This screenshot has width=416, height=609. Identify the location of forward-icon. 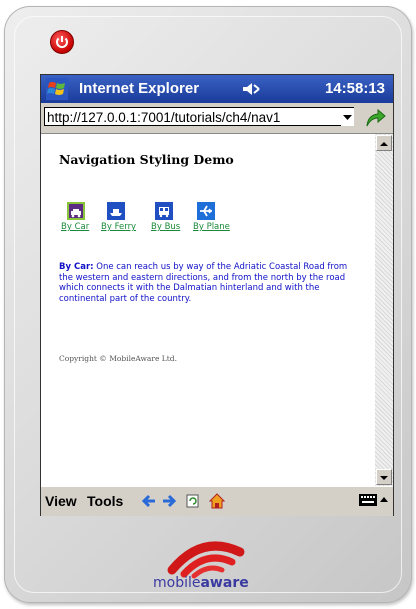
(169, 501).